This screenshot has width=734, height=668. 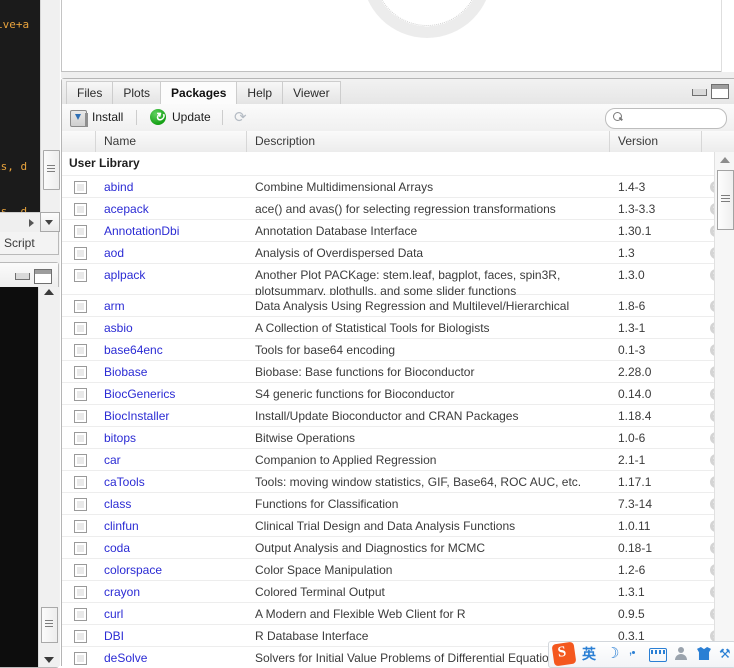 I want to click on table-row: aod Analysis of Overdispersed Data 1.3, so click(x=392, y=253).